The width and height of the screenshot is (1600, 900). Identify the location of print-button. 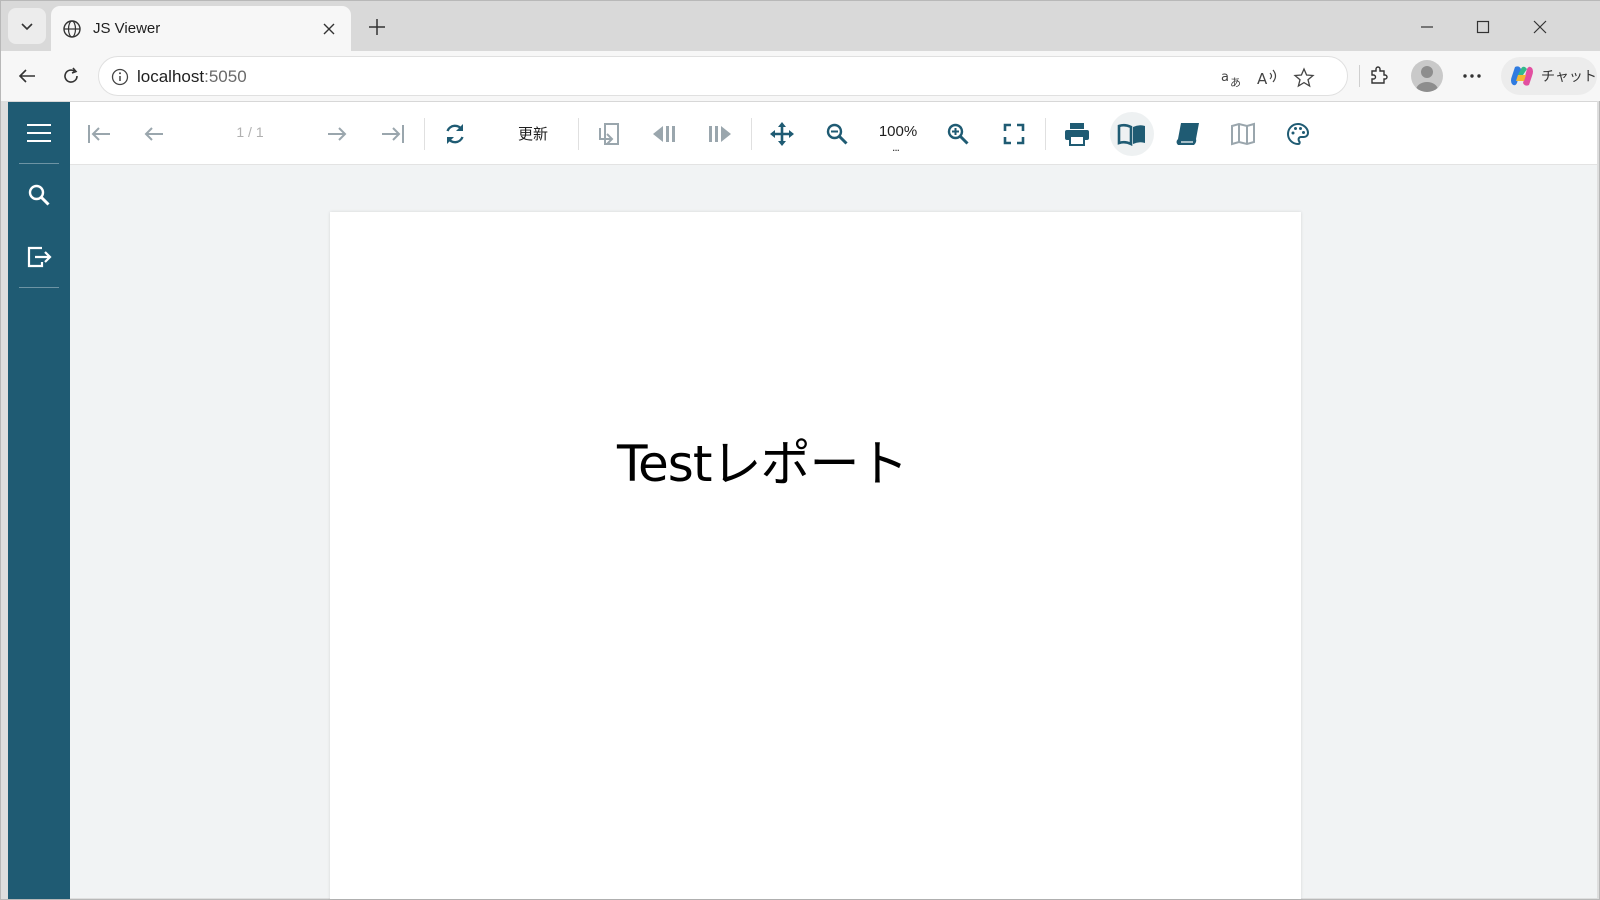
(1077, 134).